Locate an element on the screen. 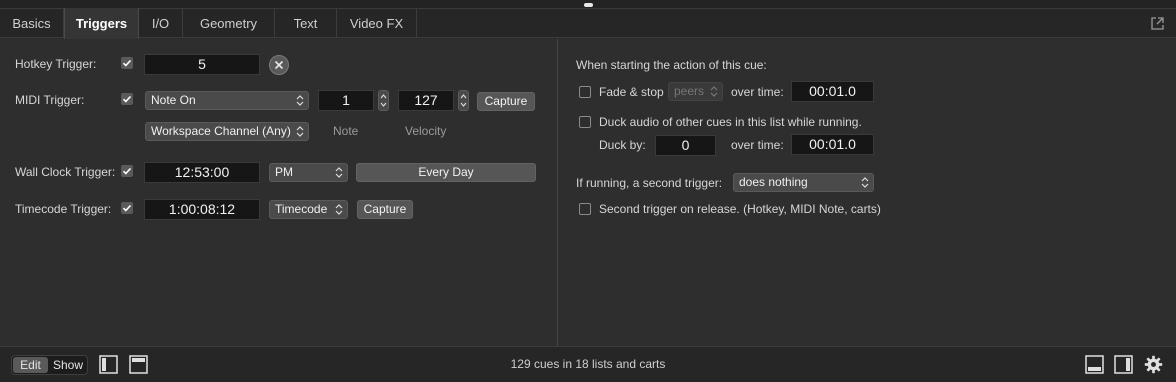 The width and height of the screenshot is (1176, 382). wall-clock-trigger-label: Wall Clock Trigger: is located at coordinates (65, 172).